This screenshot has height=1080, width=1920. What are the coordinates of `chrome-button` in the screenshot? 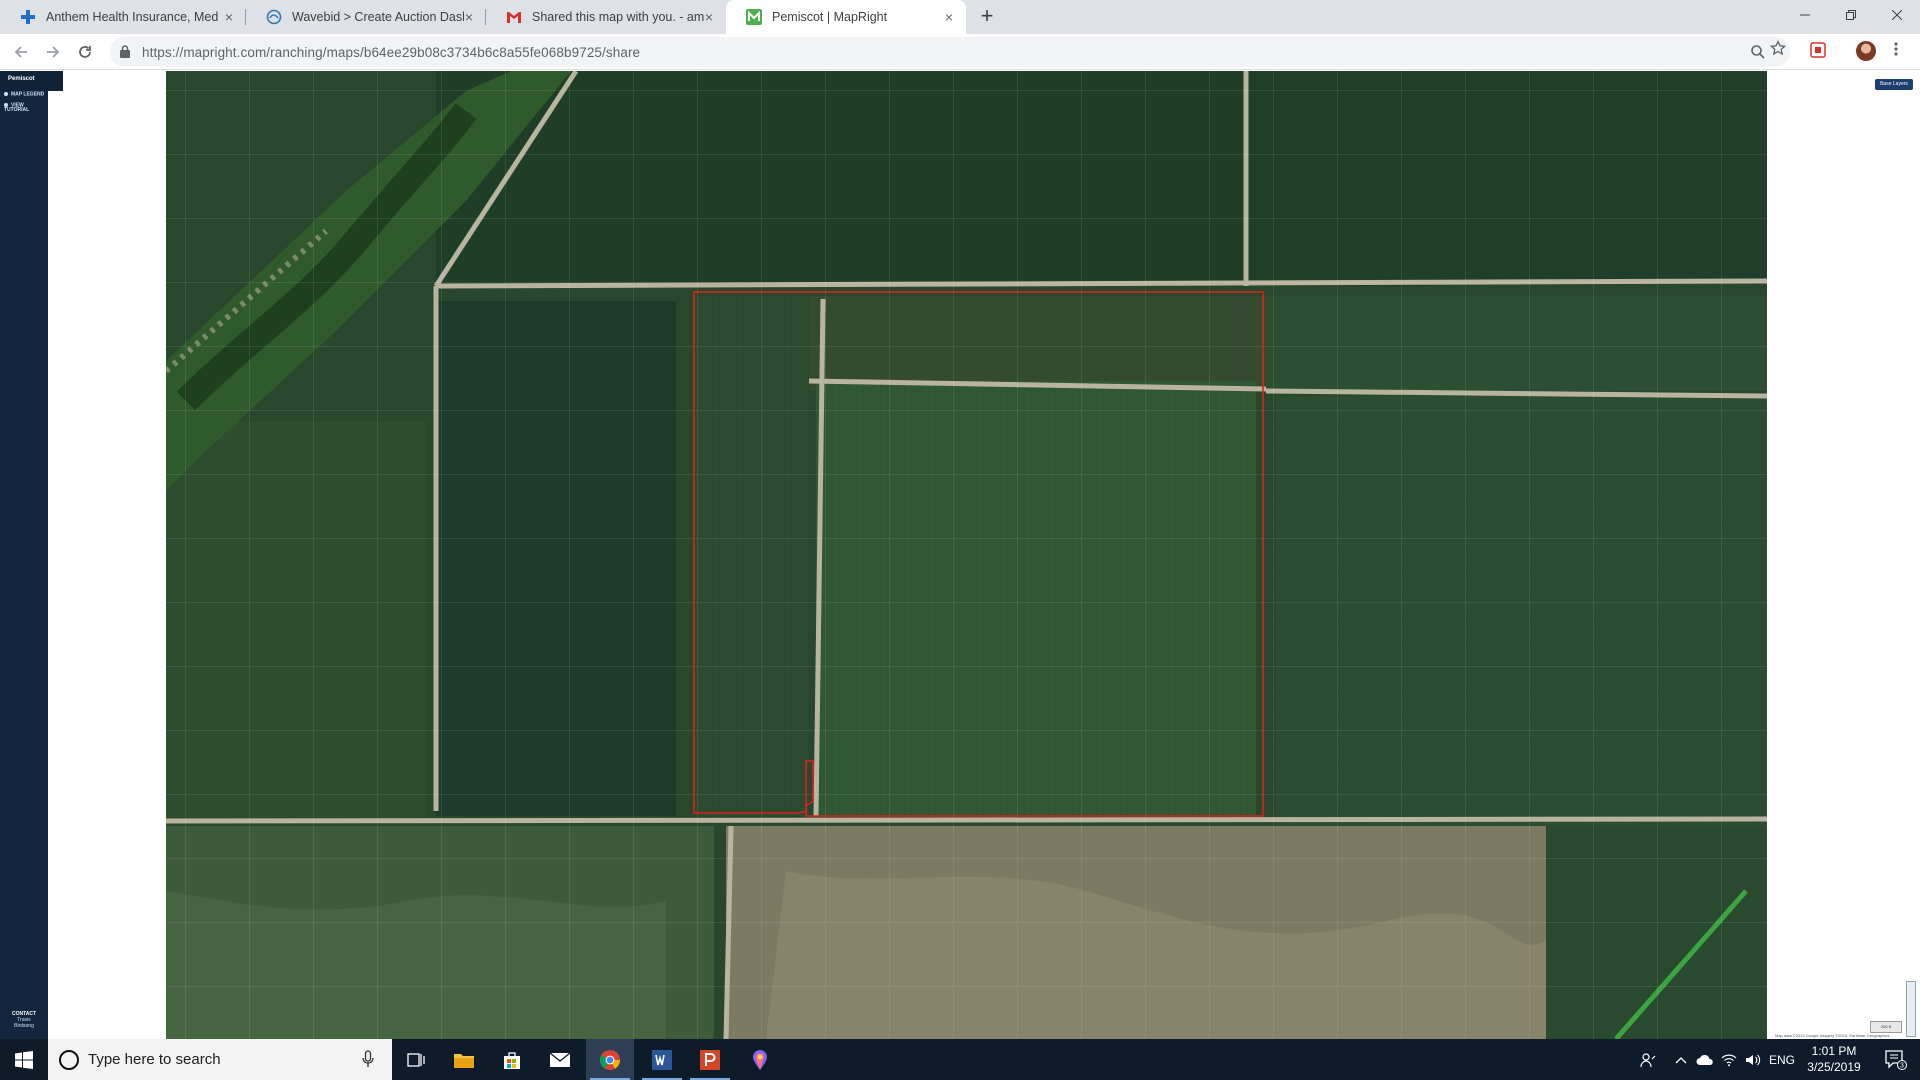 It's located at (610, 1059).